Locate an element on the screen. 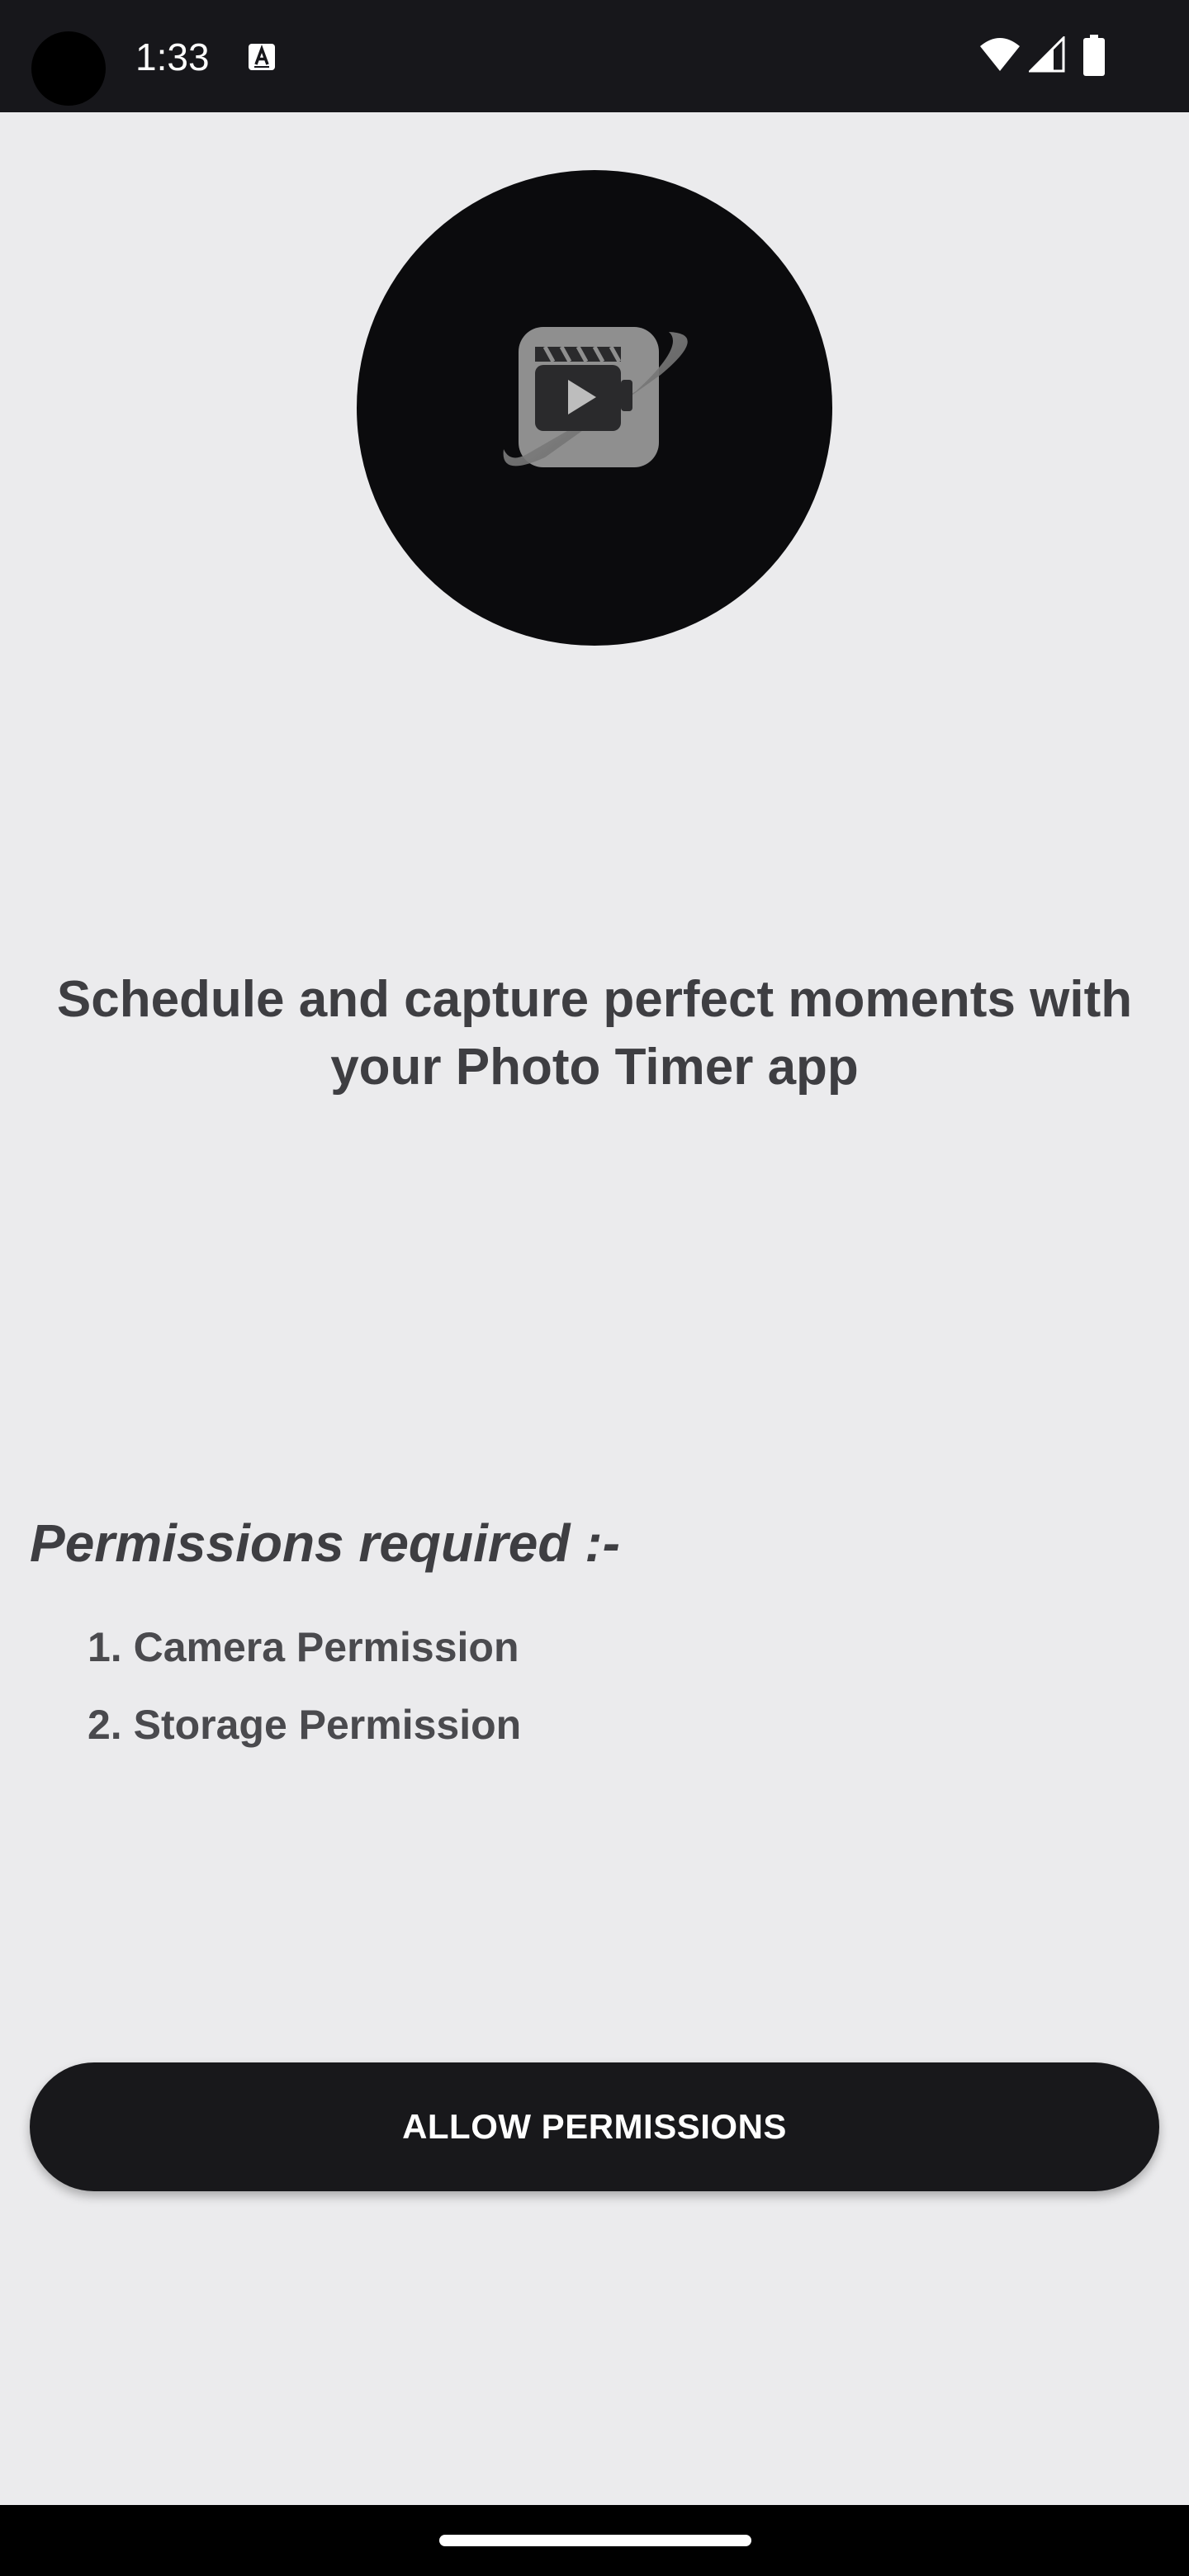 This screenshot has height=2576, width=1189. camera-cutout is located at coordinates (68, 68).